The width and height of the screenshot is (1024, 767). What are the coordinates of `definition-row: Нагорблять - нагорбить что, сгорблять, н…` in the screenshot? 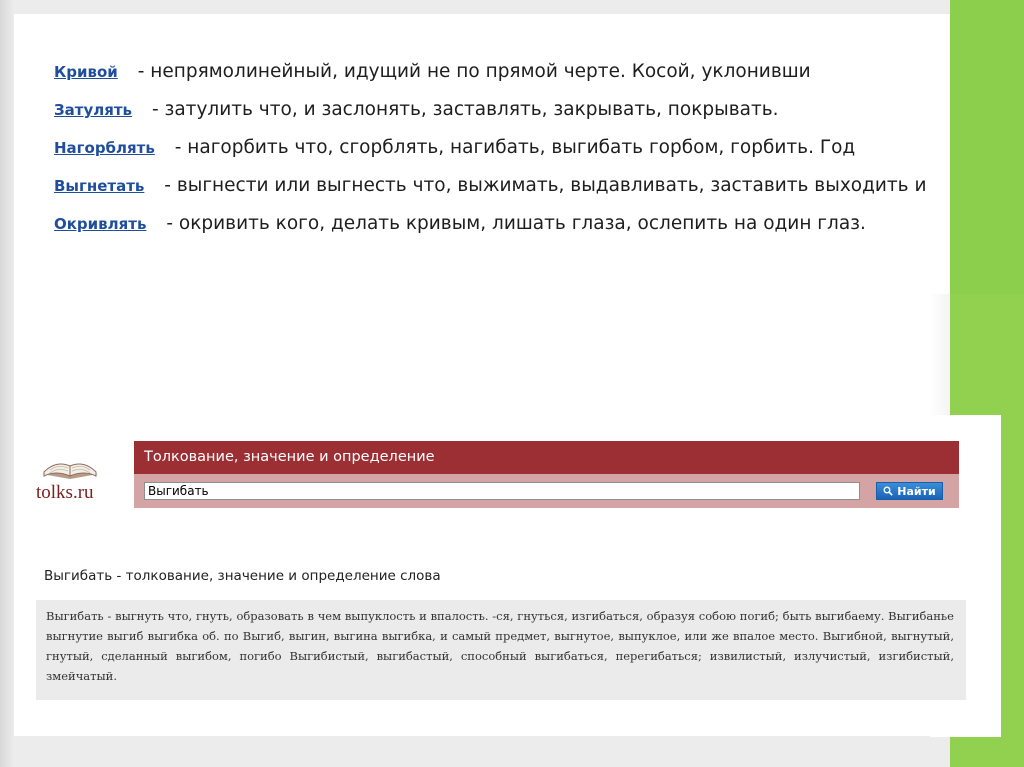 It's located at (534, 152).